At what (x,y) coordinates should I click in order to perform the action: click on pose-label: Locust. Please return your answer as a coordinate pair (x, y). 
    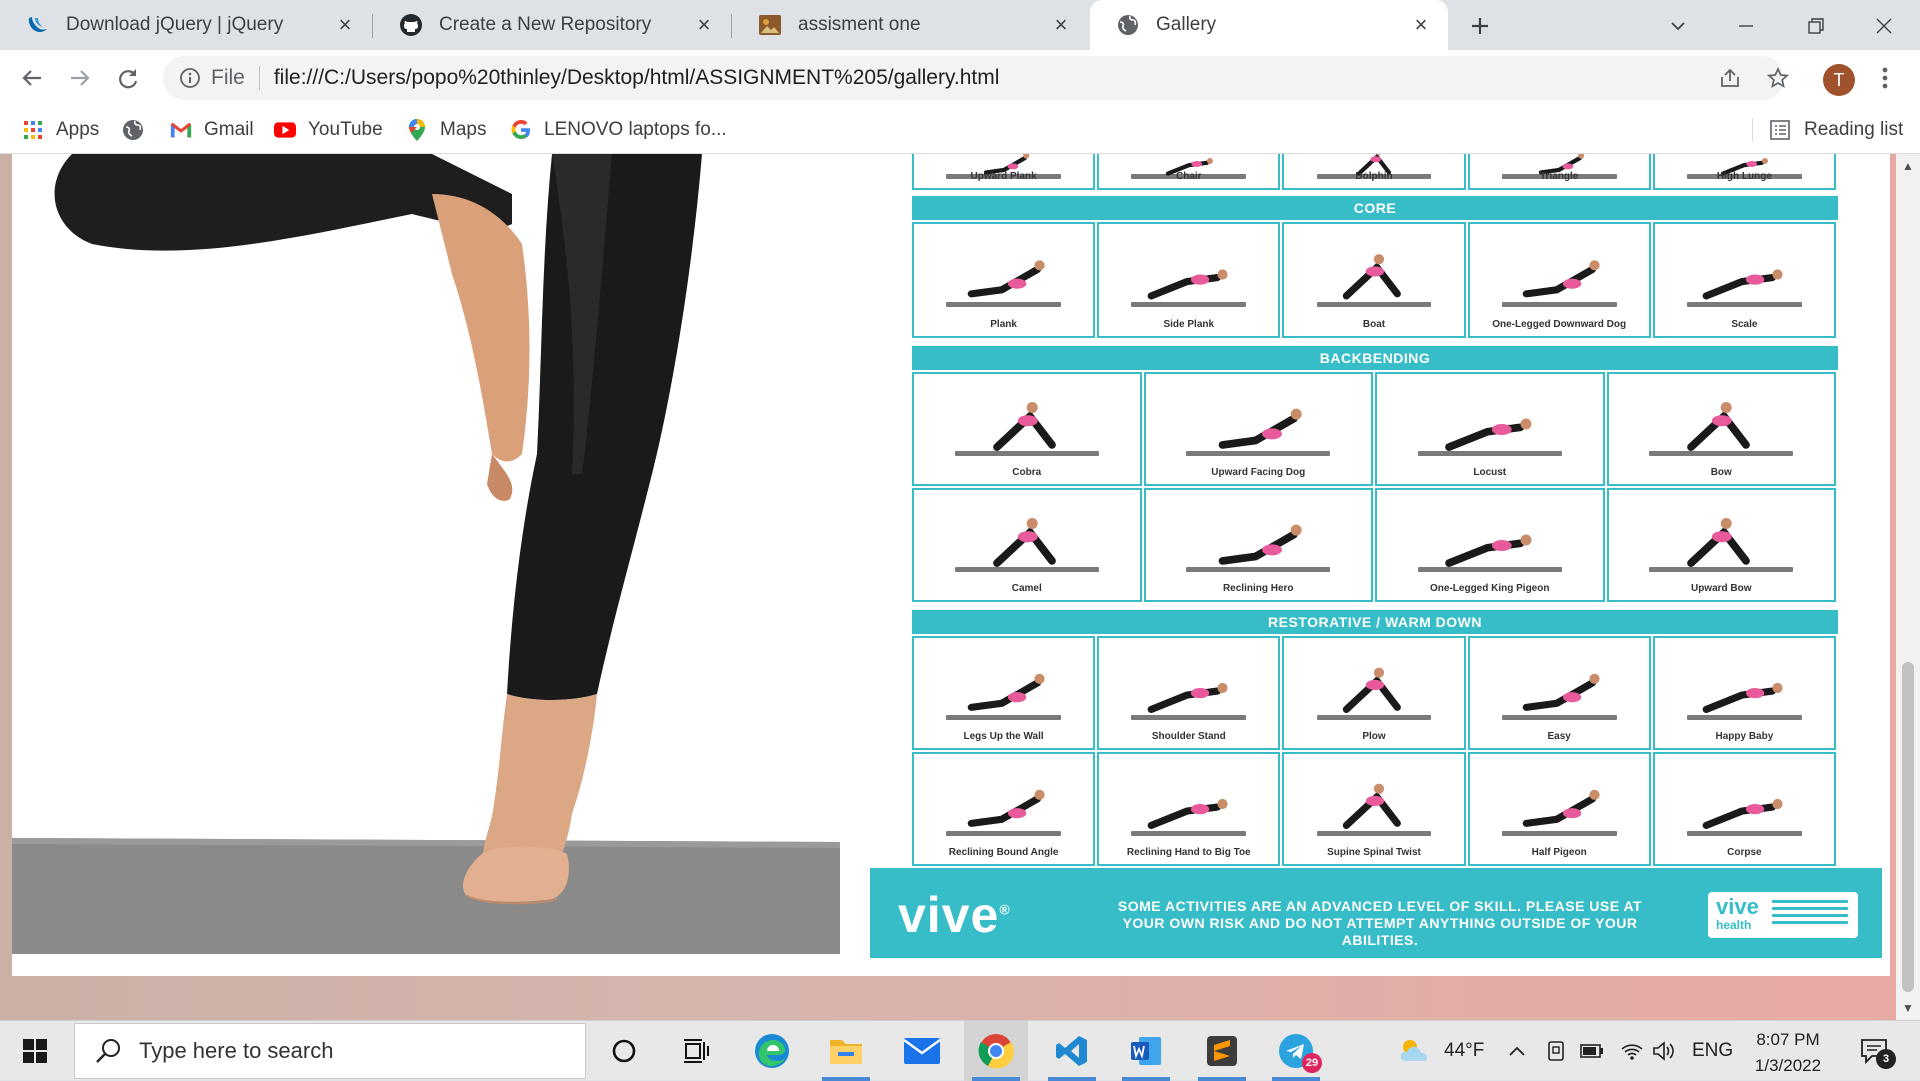
    Looking at the image, I should click on (1490, 472).